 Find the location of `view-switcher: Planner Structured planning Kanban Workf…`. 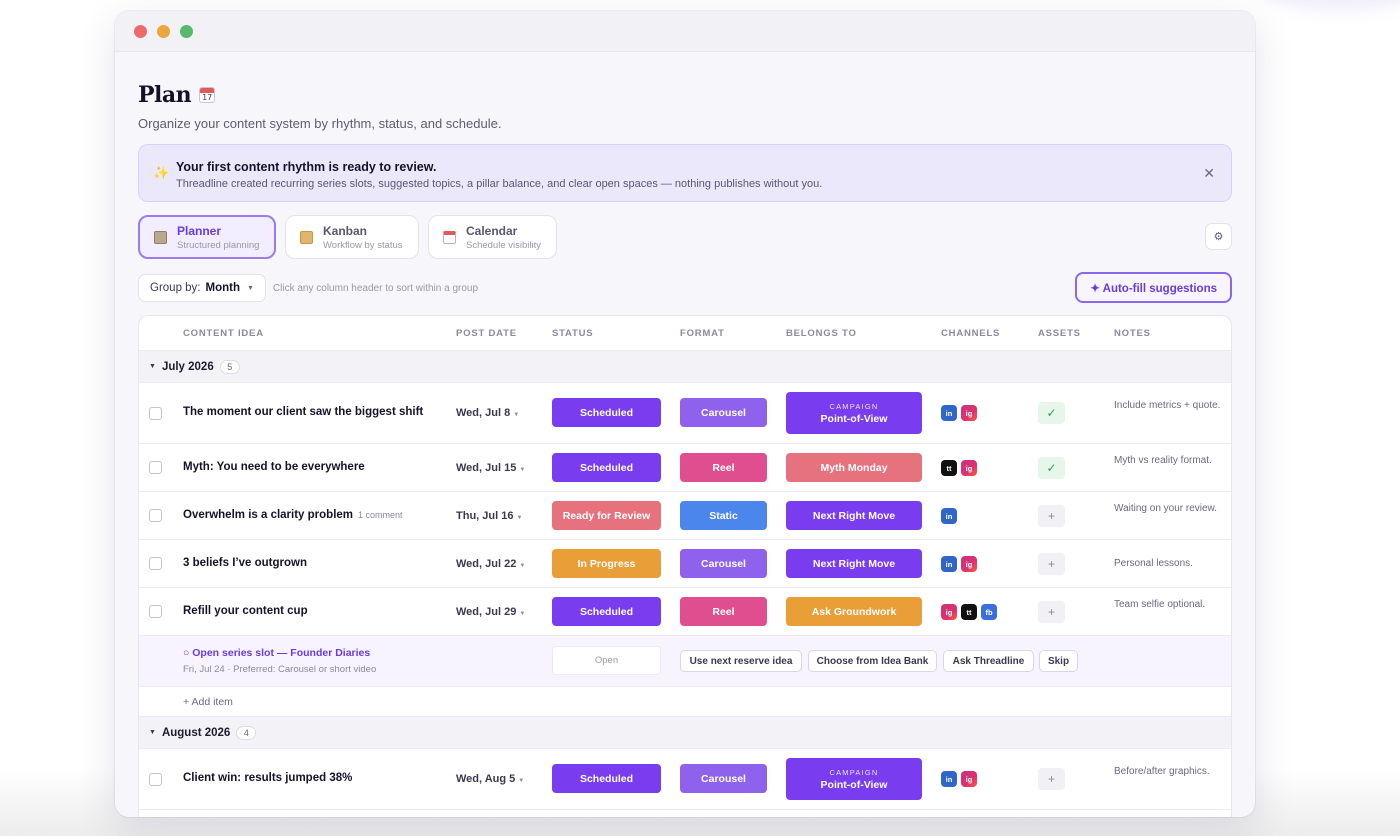

view-switcher: Planner Structured planning Kanban Workf… is located at coordinates (685, 237).